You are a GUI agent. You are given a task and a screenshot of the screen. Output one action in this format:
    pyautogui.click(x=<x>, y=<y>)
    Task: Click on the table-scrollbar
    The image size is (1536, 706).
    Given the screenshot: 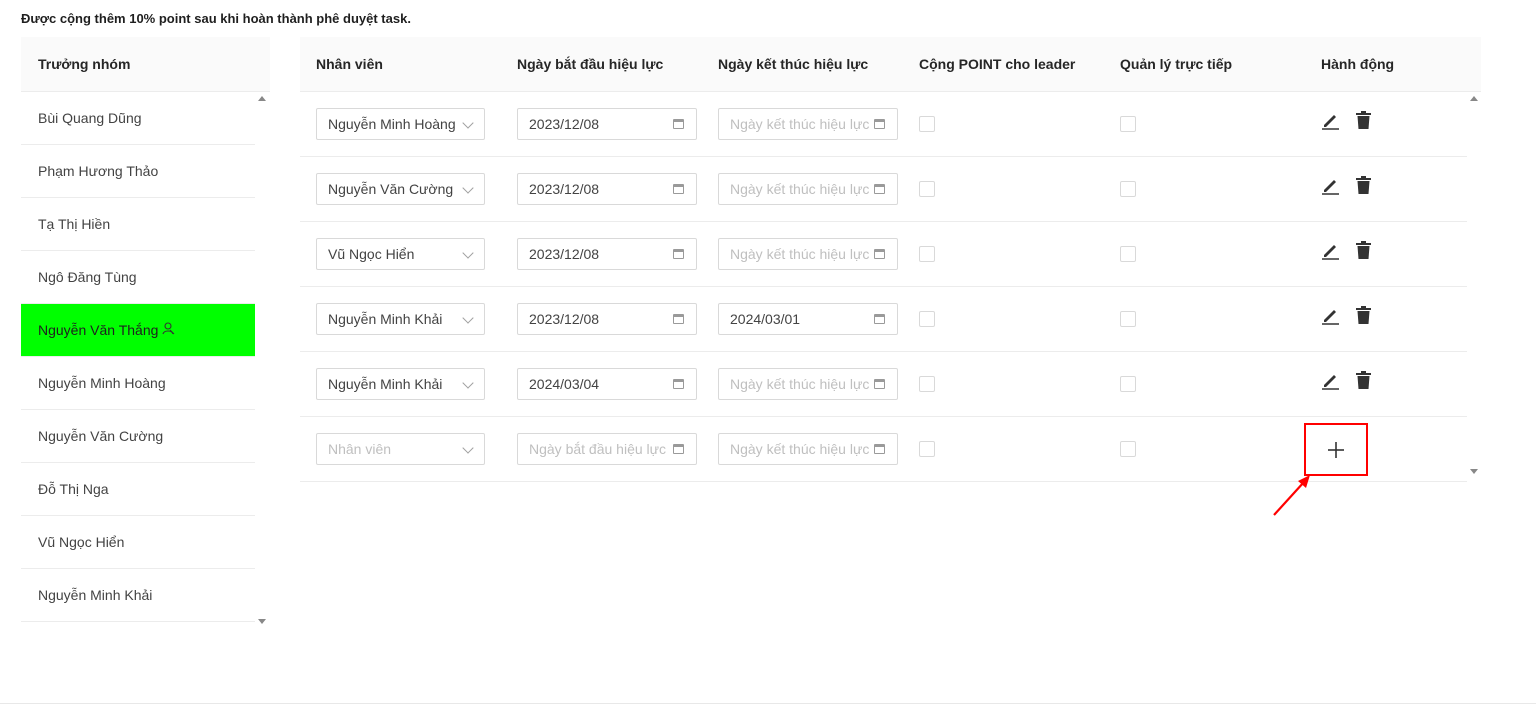 What is the action you would take?
    pyautogui.click(x=1474, y=285)
    